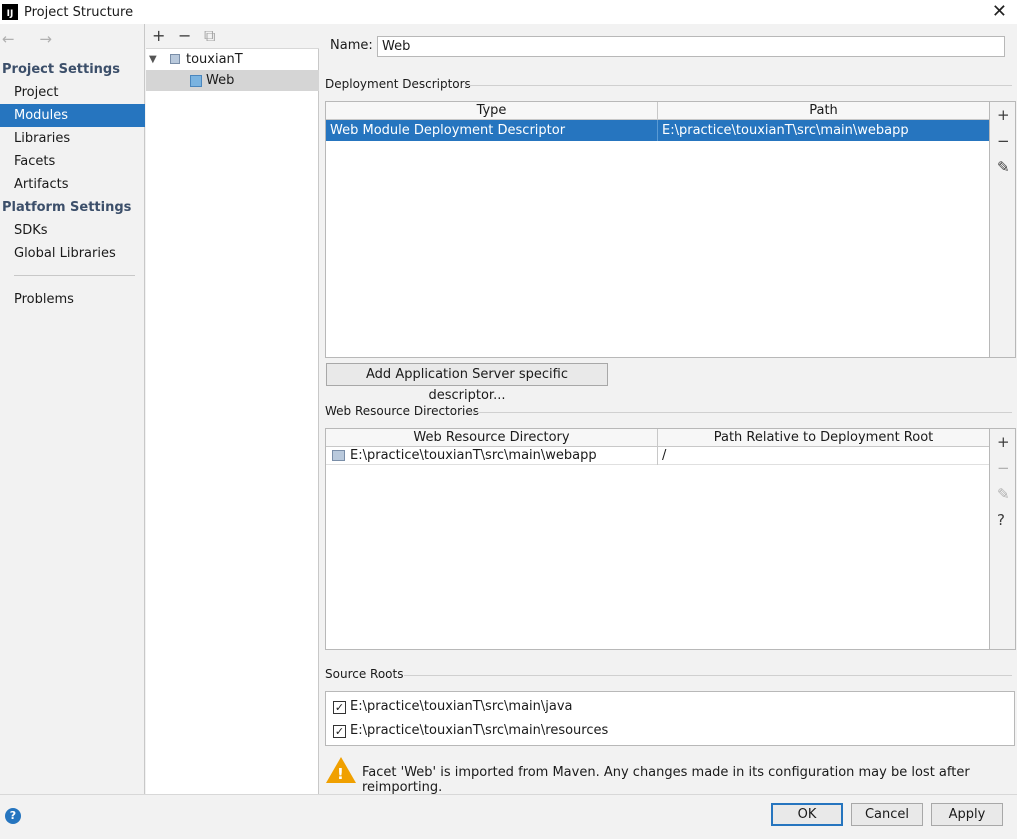 Image resolution: width=1017 pixels, height=839 pixels. Describe the element at coordinates (492, 438) in the screenshot. I see `column-header-web-resource-directory: Web Resource Directory` at that location.